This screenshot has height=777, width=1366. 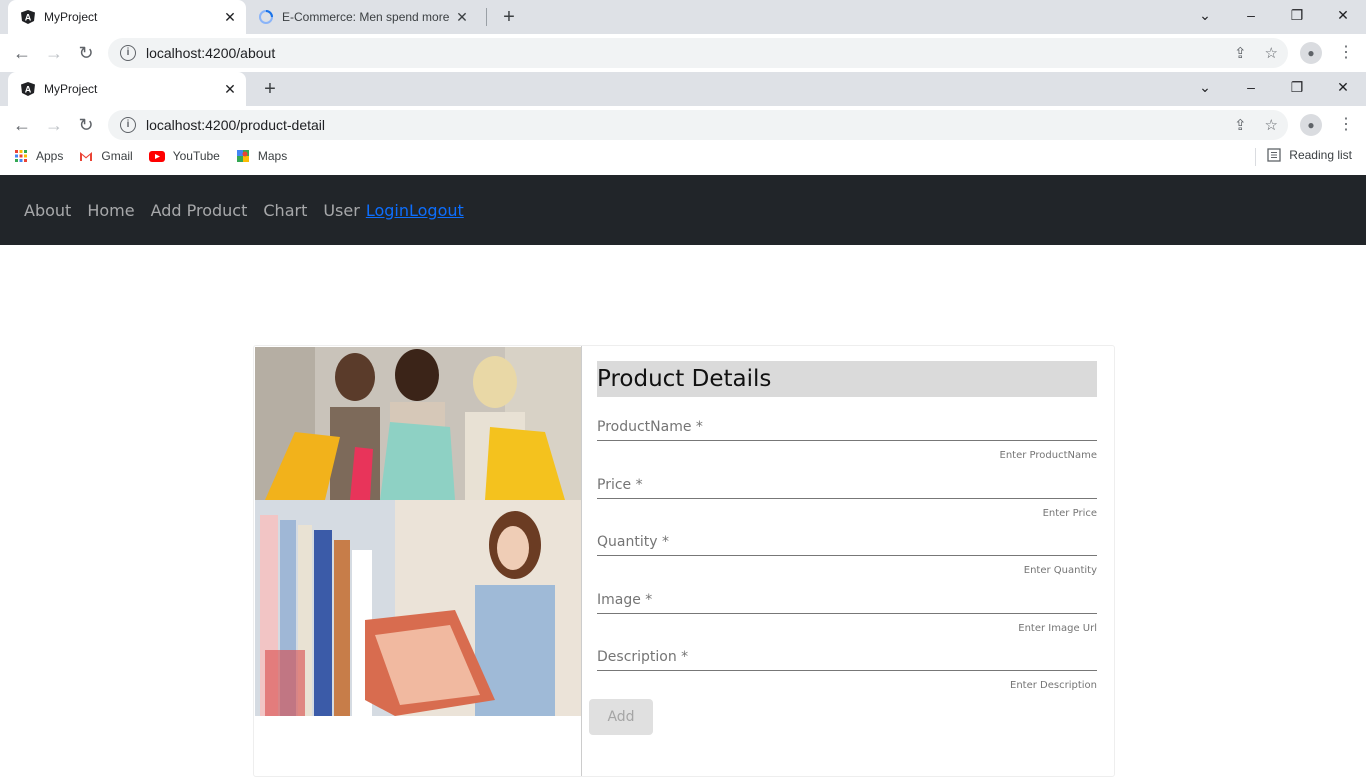 What do you see at coordinates (1320, 155) in the screenshot?
I see `reading-list-label: Reading list` at bounding box center [1320, 155].